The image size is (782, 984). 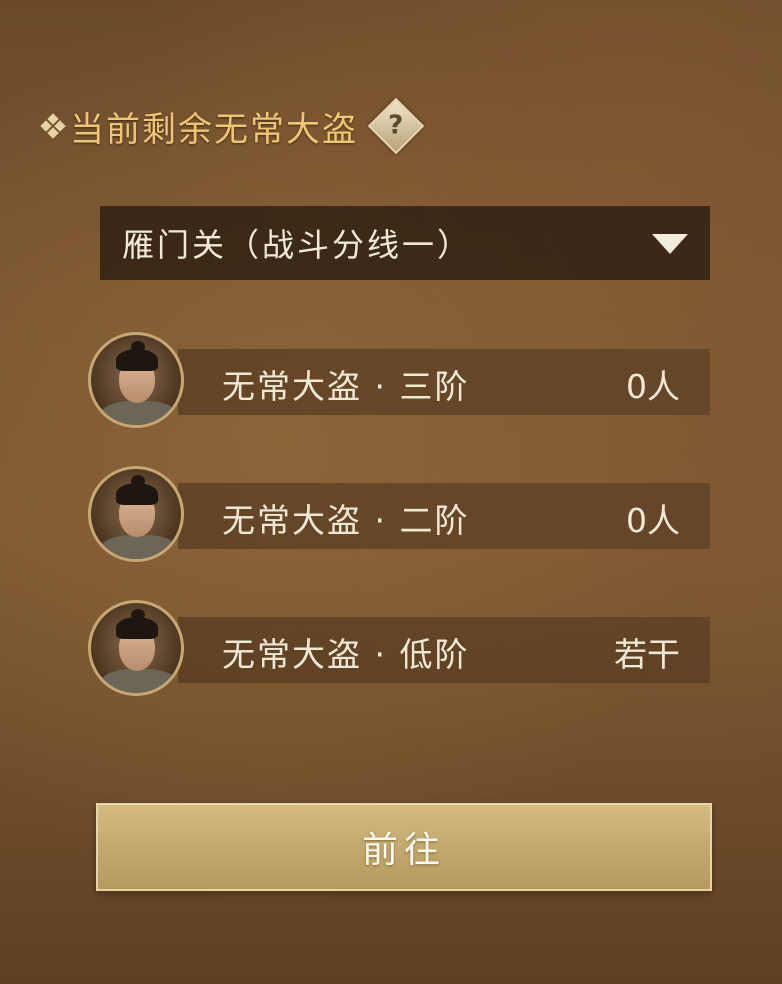 What do you see at coordinates (214, 129) in the screenshot?
I see `panel-title: 当前剩余无常大盗` at bounding box center [214, 129].